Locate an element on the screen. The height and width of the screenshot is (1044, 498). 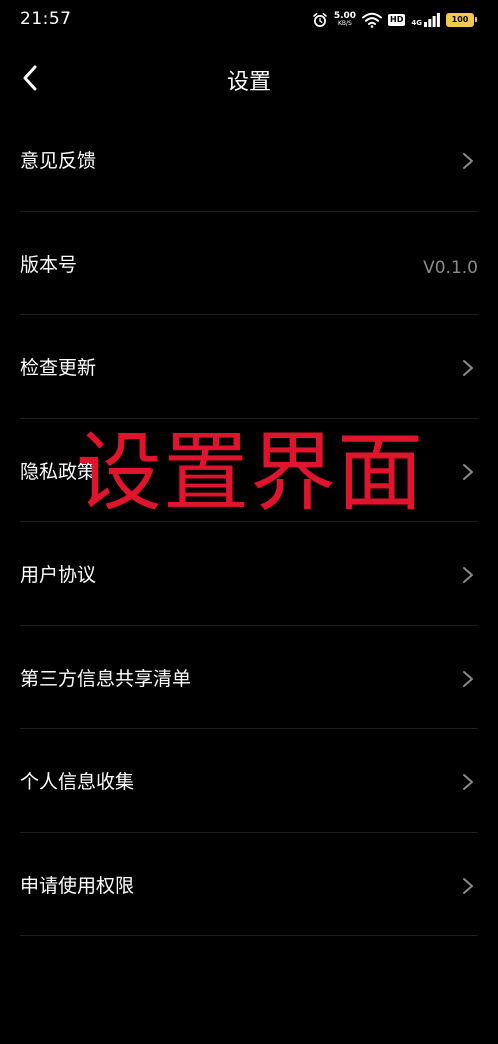
settings-item-feedback: 意见反馈 is located at coordinates (249, 160).